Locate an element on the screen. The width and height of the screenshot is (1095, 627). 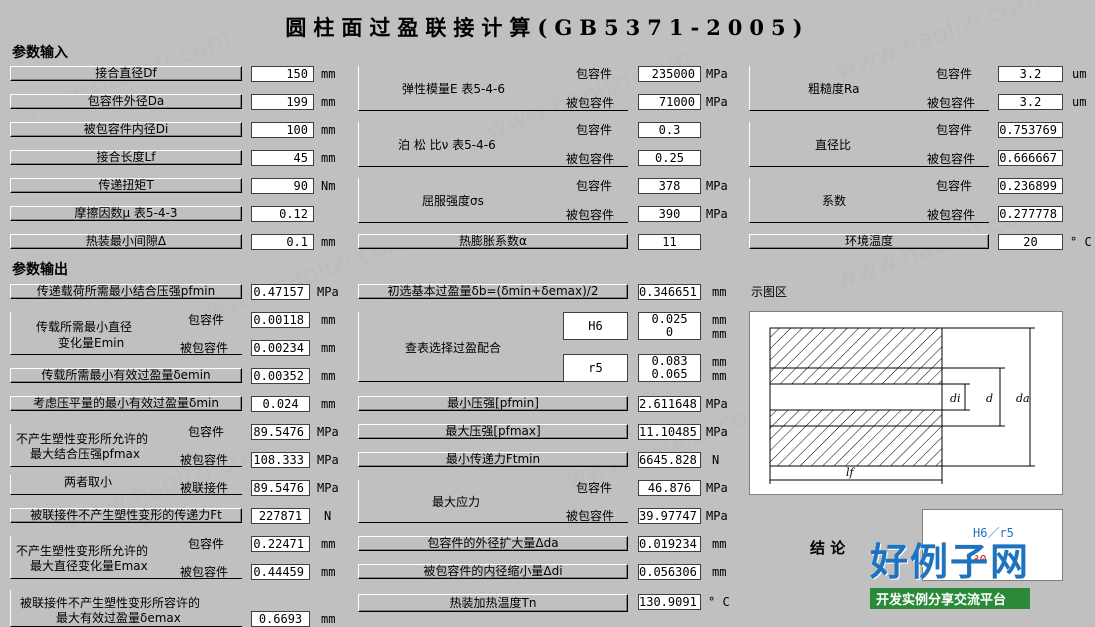
di-label: 被包容件内径Di is located at coordinates (126, 129).